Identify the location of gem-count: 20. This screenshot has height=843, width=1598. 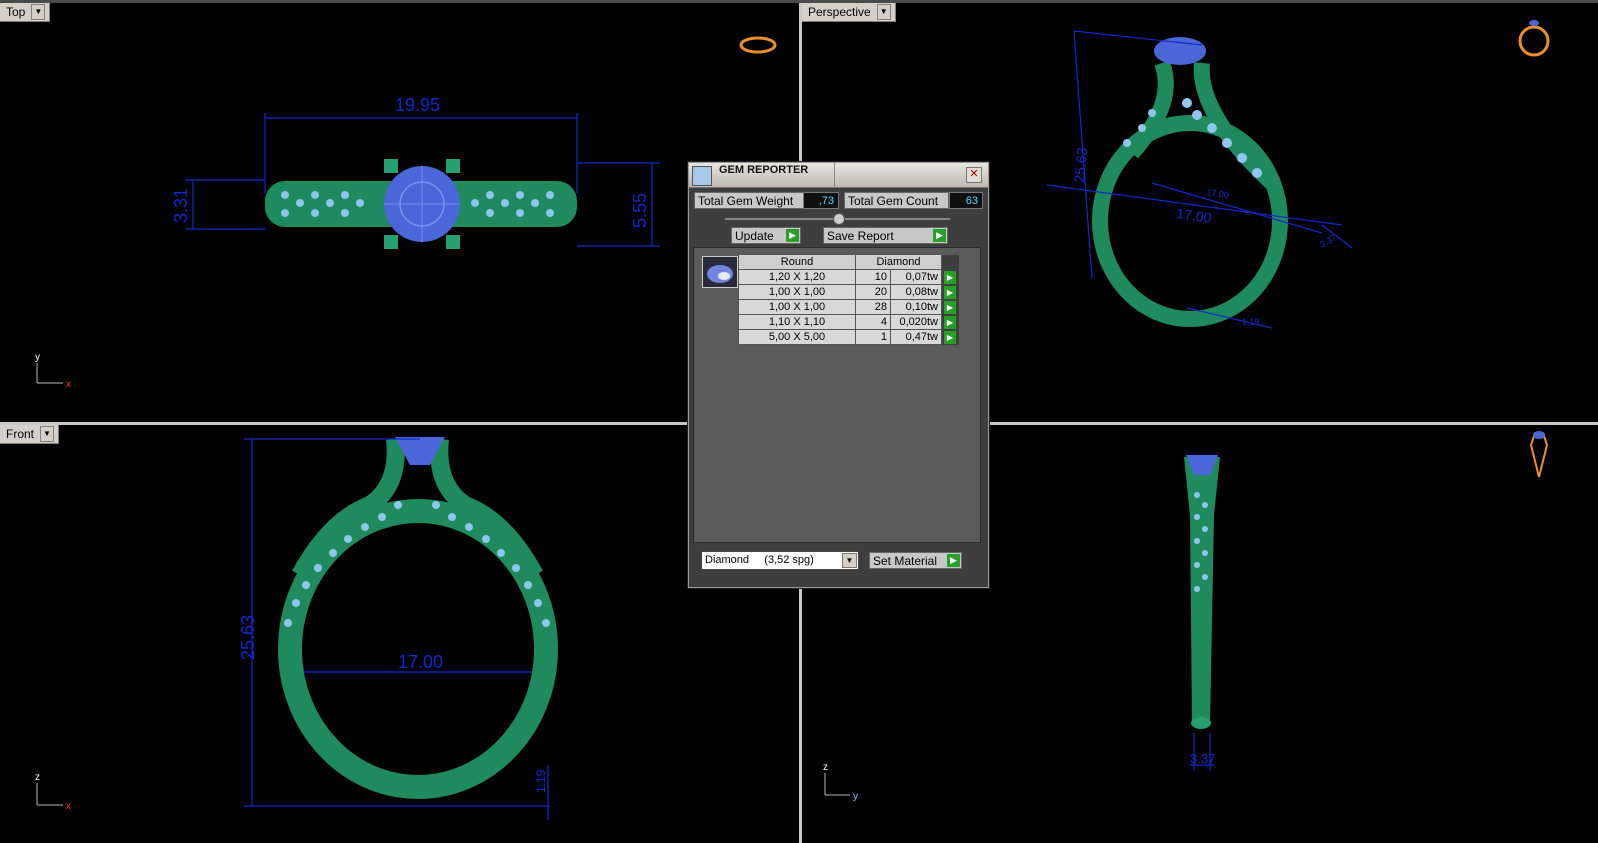
(873, 292).